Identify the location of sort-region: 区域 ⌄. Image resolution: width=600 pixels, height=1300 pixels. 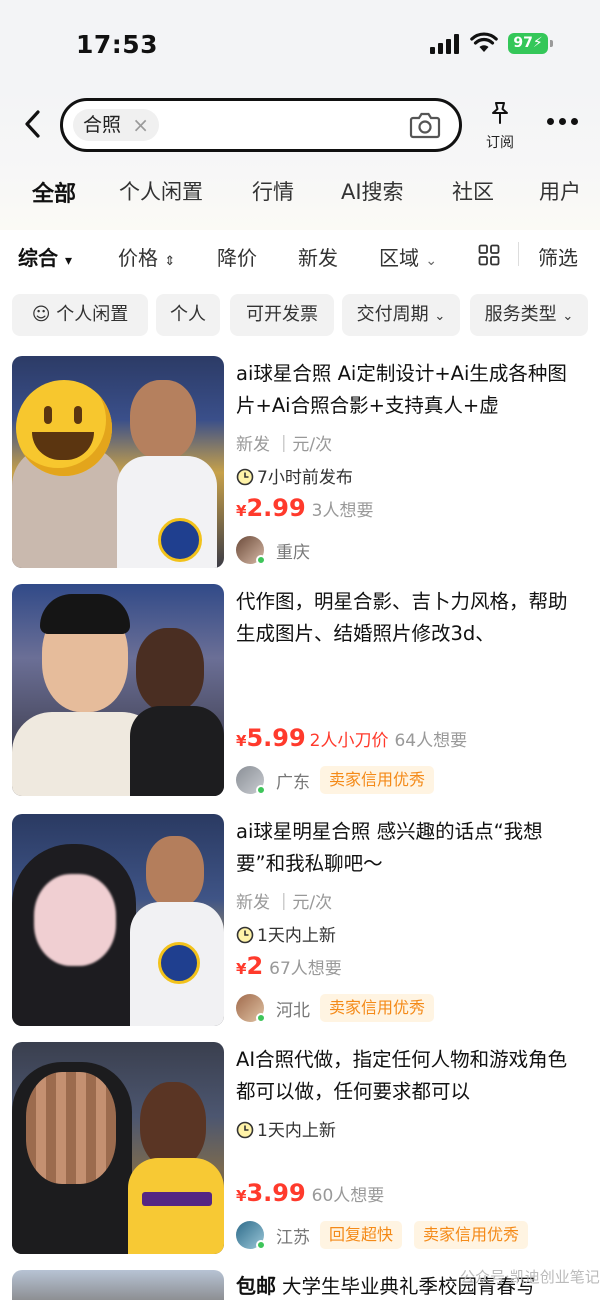
(408, 256).